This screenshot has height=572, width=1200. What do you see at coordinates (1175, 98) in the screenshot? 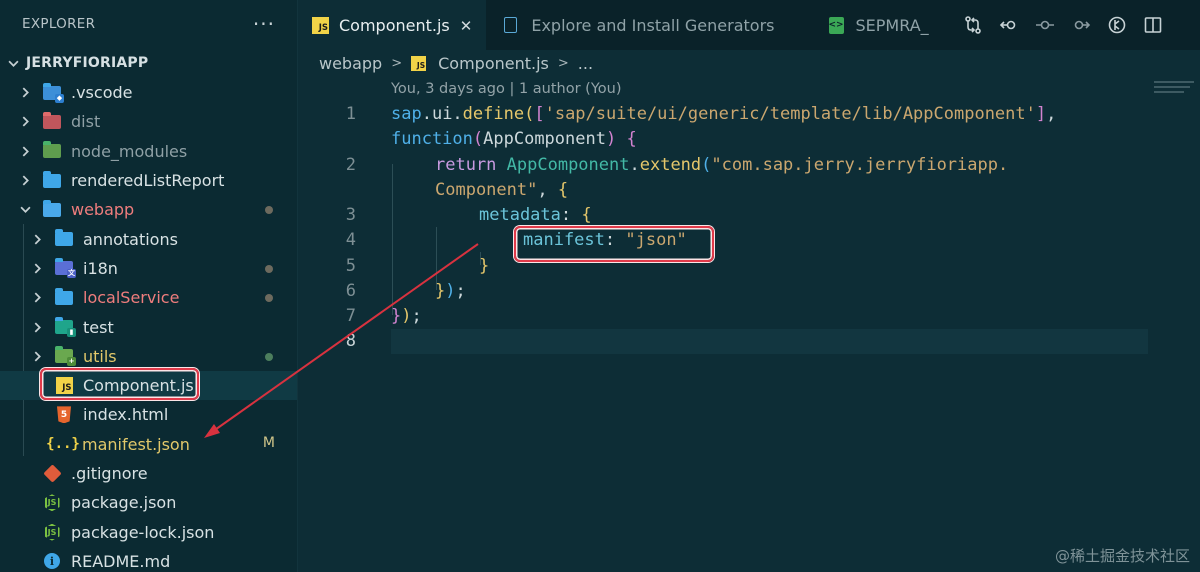
I see `minimap` at bounding box center [1175, 98].